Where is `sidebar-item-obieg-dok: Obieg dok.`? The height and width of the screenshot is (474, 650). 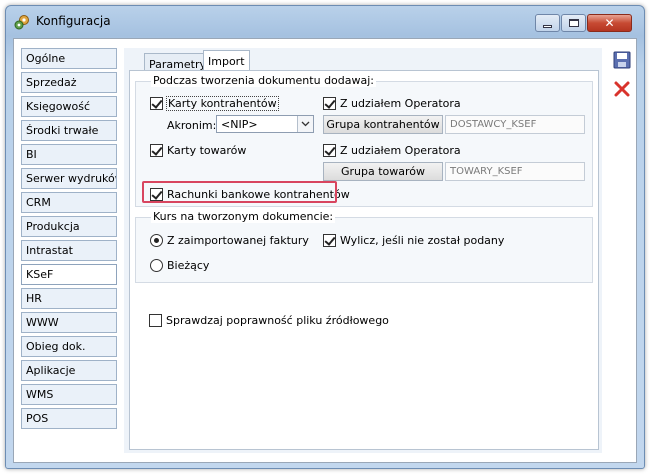 sidebar-item-obieg-dok: Obieg dok. is located at coordinates (69, 346).